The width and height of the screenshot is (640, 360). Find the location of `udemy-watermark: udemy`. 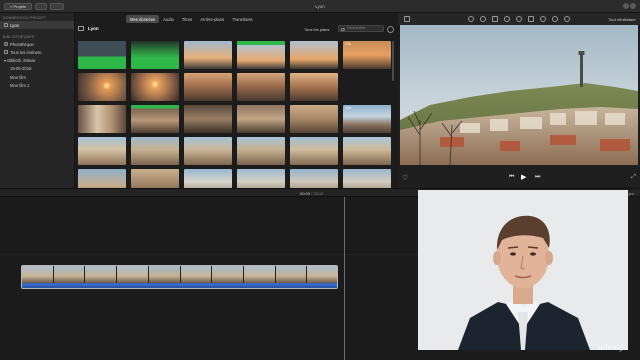

udemy-watermark: udemy is located at coordinates (611, 347).